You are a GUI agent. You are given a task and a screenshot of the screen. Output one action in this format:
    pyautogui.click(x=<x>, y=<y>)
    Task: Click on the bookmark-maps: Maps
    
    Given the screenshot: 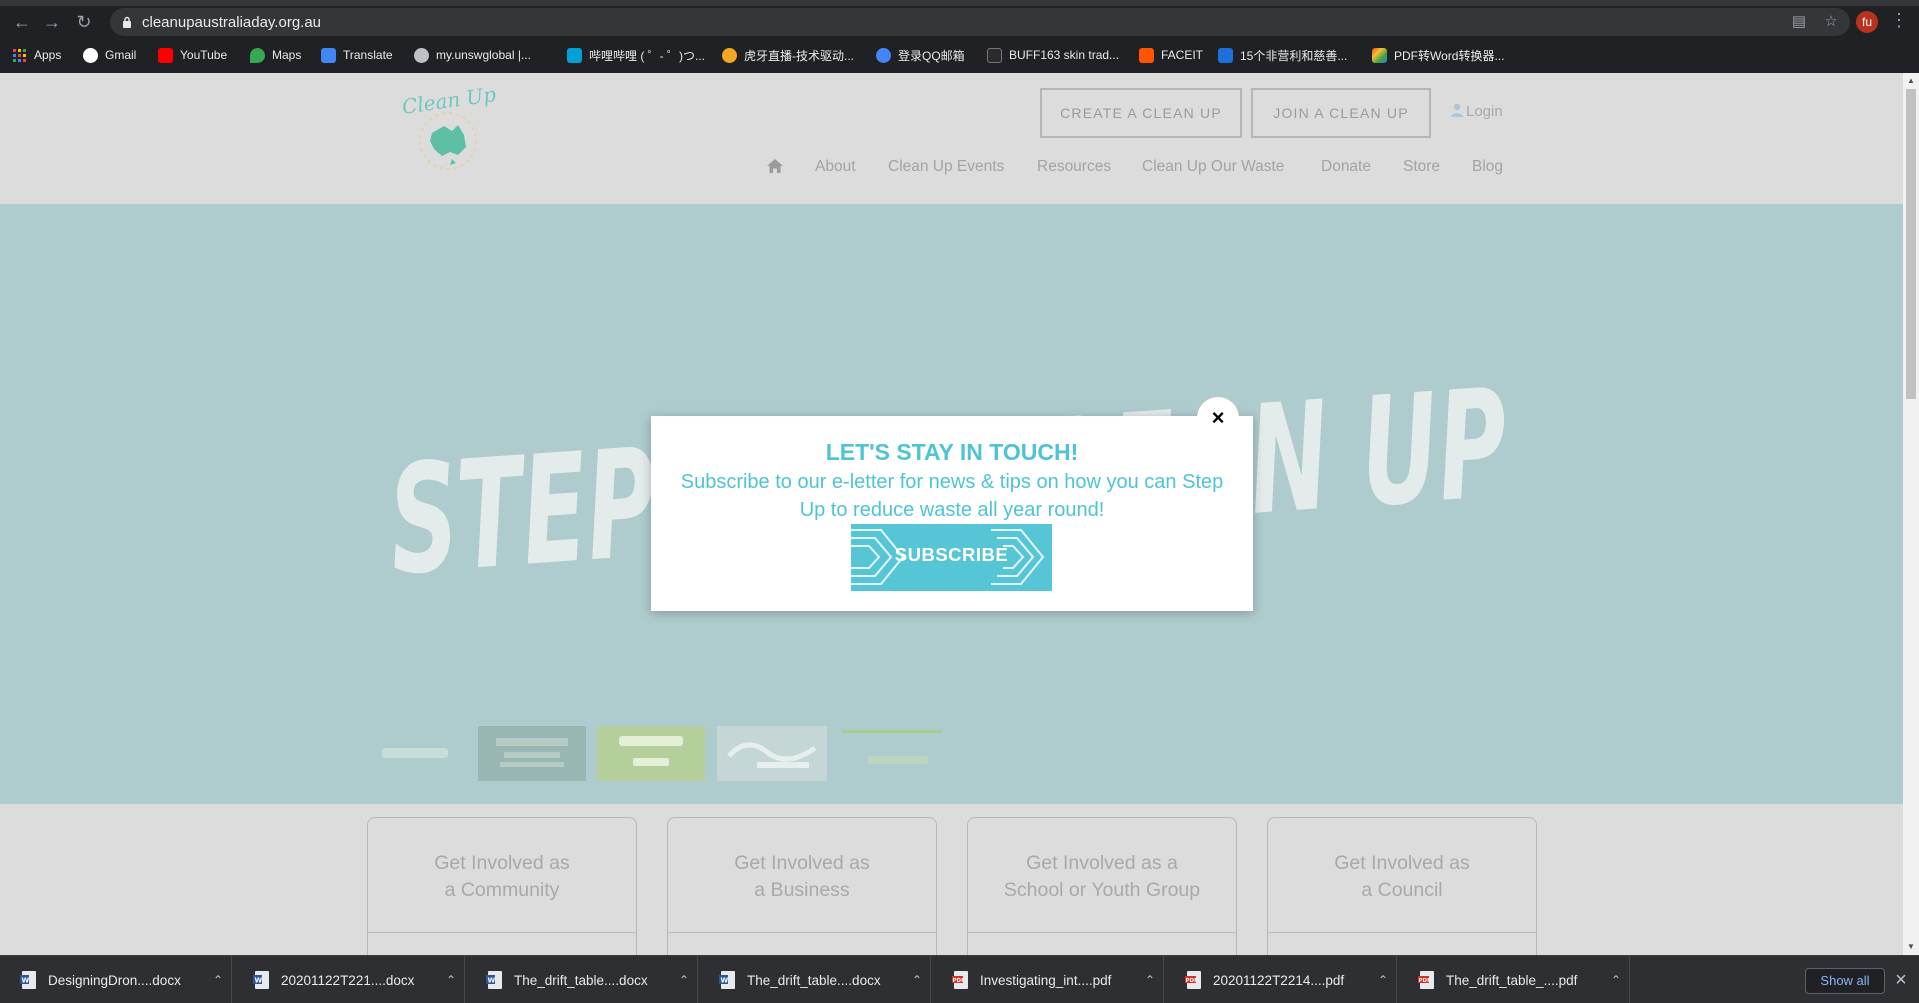 What is the action you would take?
    pyautogui.click(x=275, y=55)
    